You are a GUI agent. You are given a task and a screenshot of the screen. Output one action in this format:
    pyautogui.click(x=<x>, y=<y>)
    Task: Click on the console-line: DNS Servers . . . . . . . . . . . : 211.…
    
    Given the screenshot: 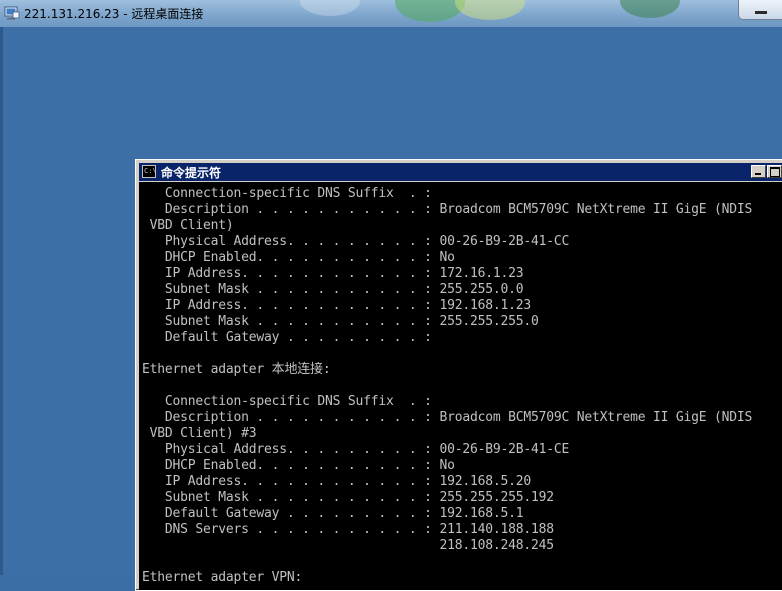 What is the action you would take?
    pyautogui.click(x=348, y=529)
    